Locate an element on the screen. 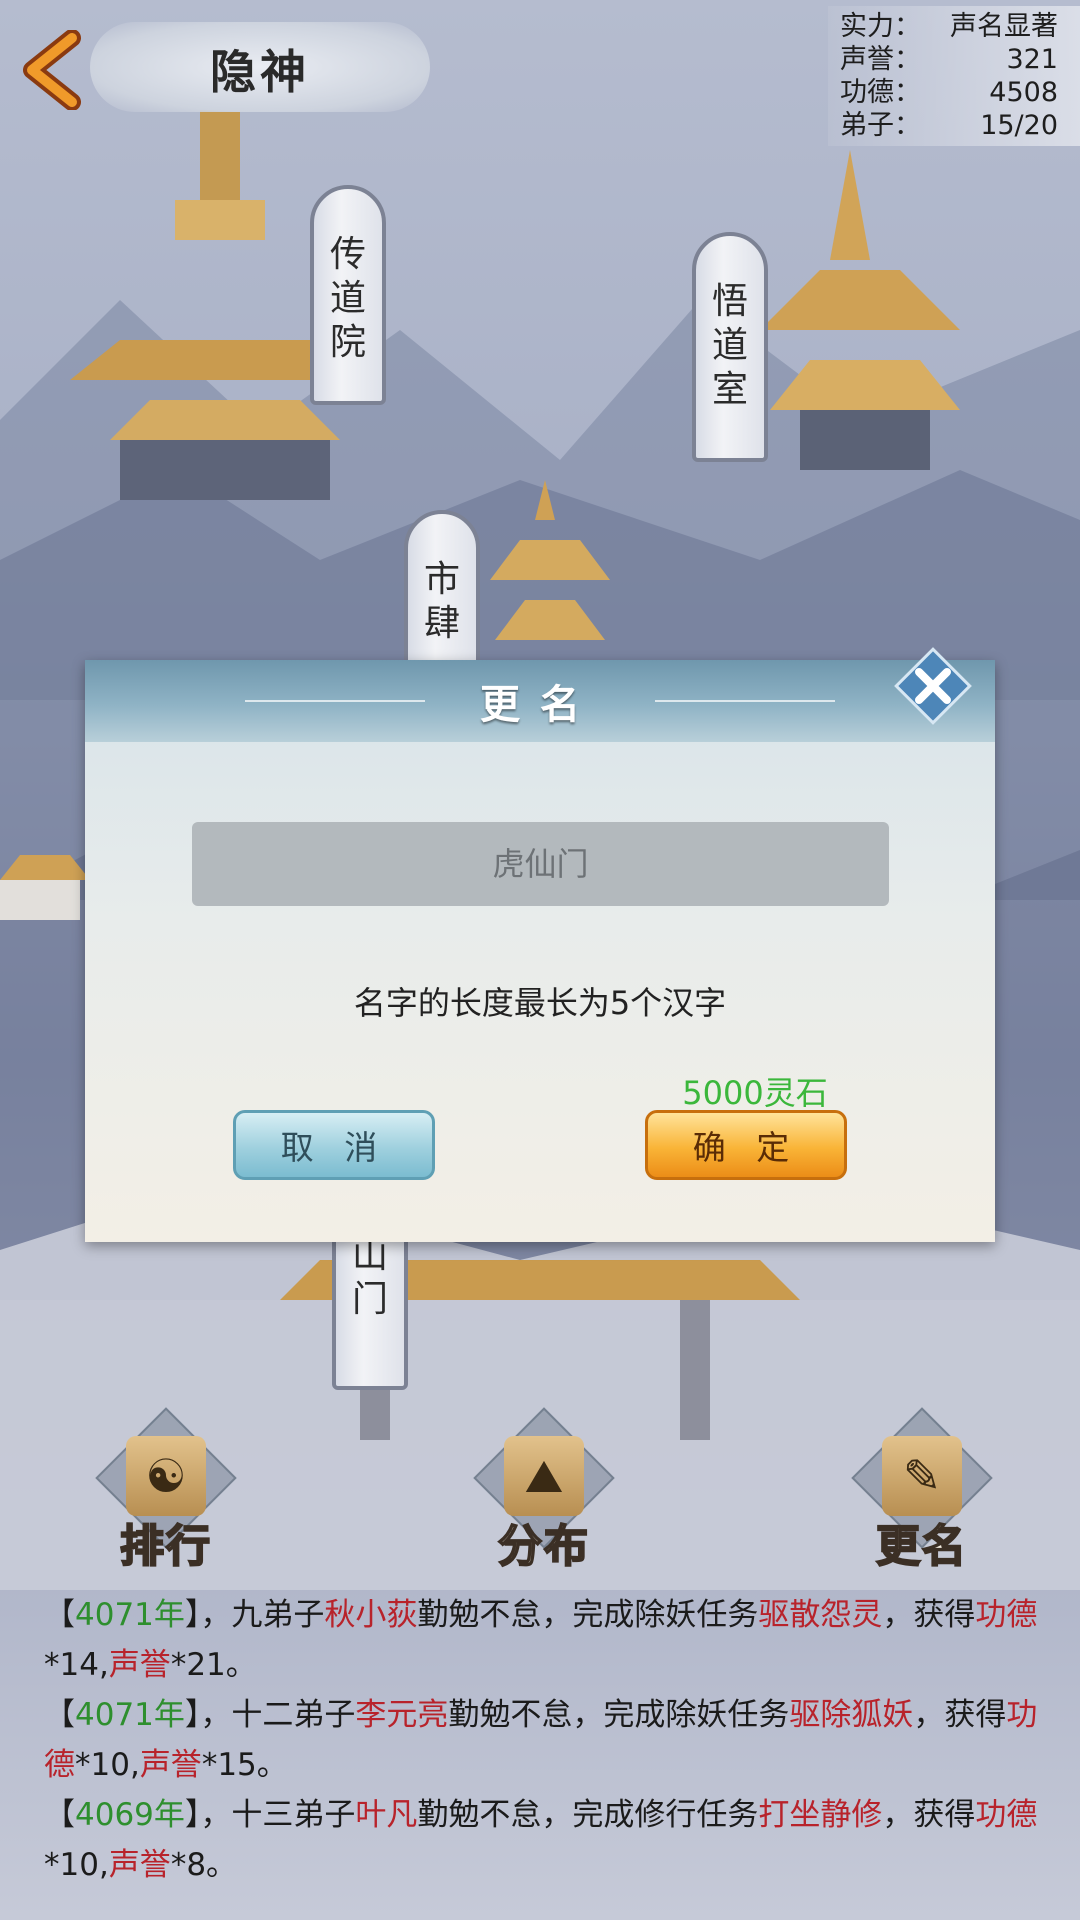 The height and width of the screenshot is (1920, 1080). cancel-button: 取 消 is located at coordinates (334, 1145).